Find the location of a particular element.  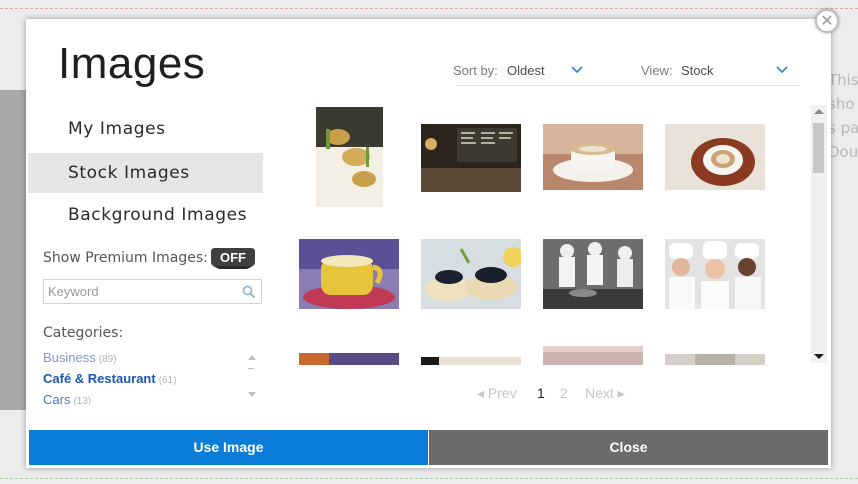

sort-label: Sort by: is located at coordinates (475, 70).